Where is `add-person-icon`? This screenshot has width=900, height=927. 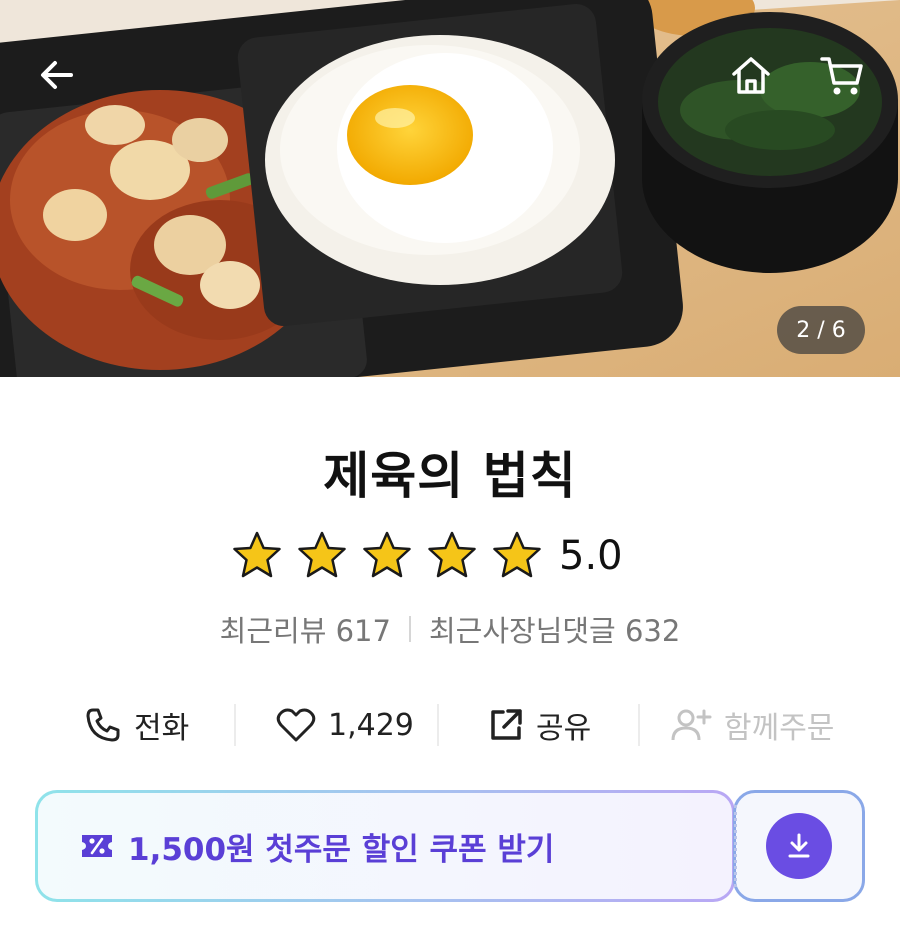
add-person-icon is located at coordinates (691, 725).